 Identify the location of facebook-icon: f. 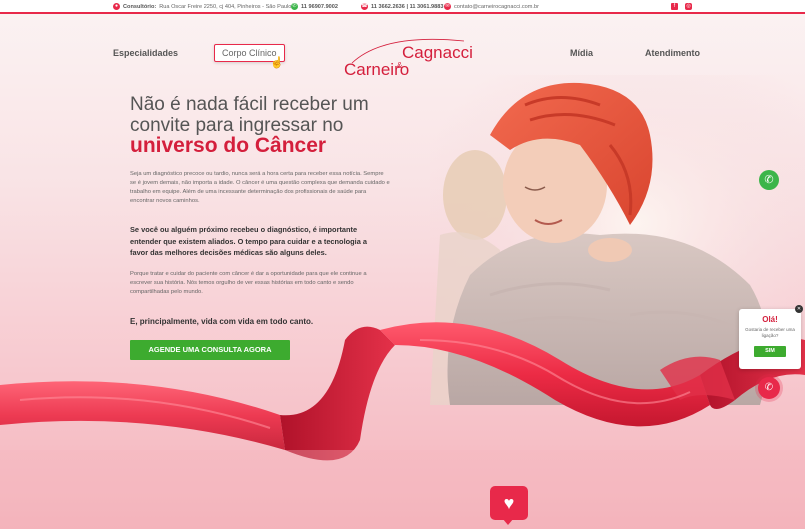
(674, 6).